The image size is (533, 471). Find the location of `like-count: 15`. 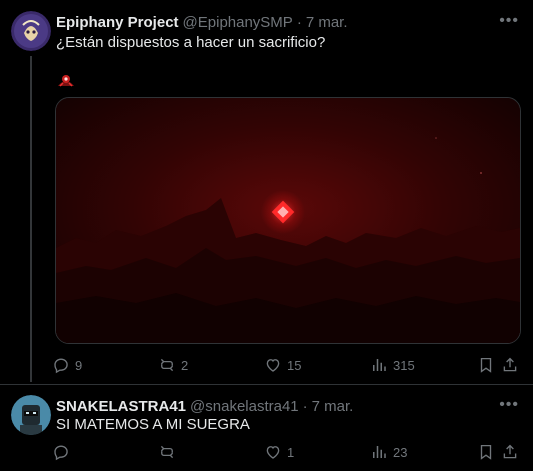

like-count: 15 is located at coordinates (294, 365).